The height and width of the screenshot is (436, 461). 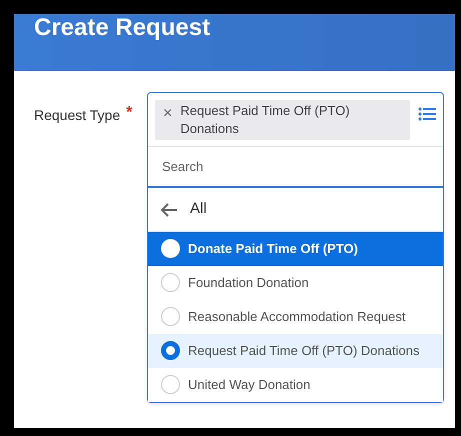 What do you see at coordinates (123, 28) in the screenshot?
I see `page-title: Create Request` at bounding box center [123, 28].